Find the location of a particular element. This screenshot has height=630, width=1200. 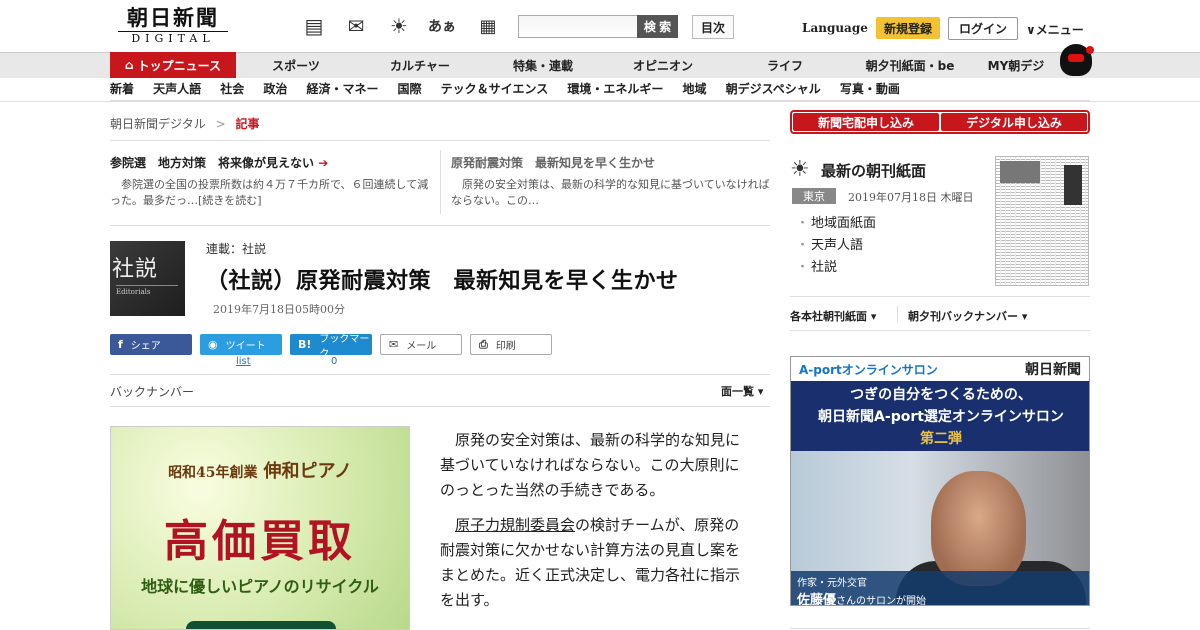

article-title: （社説）原発耐震対策 最新知見を早く生かせ is located at coordinates (442, 281).